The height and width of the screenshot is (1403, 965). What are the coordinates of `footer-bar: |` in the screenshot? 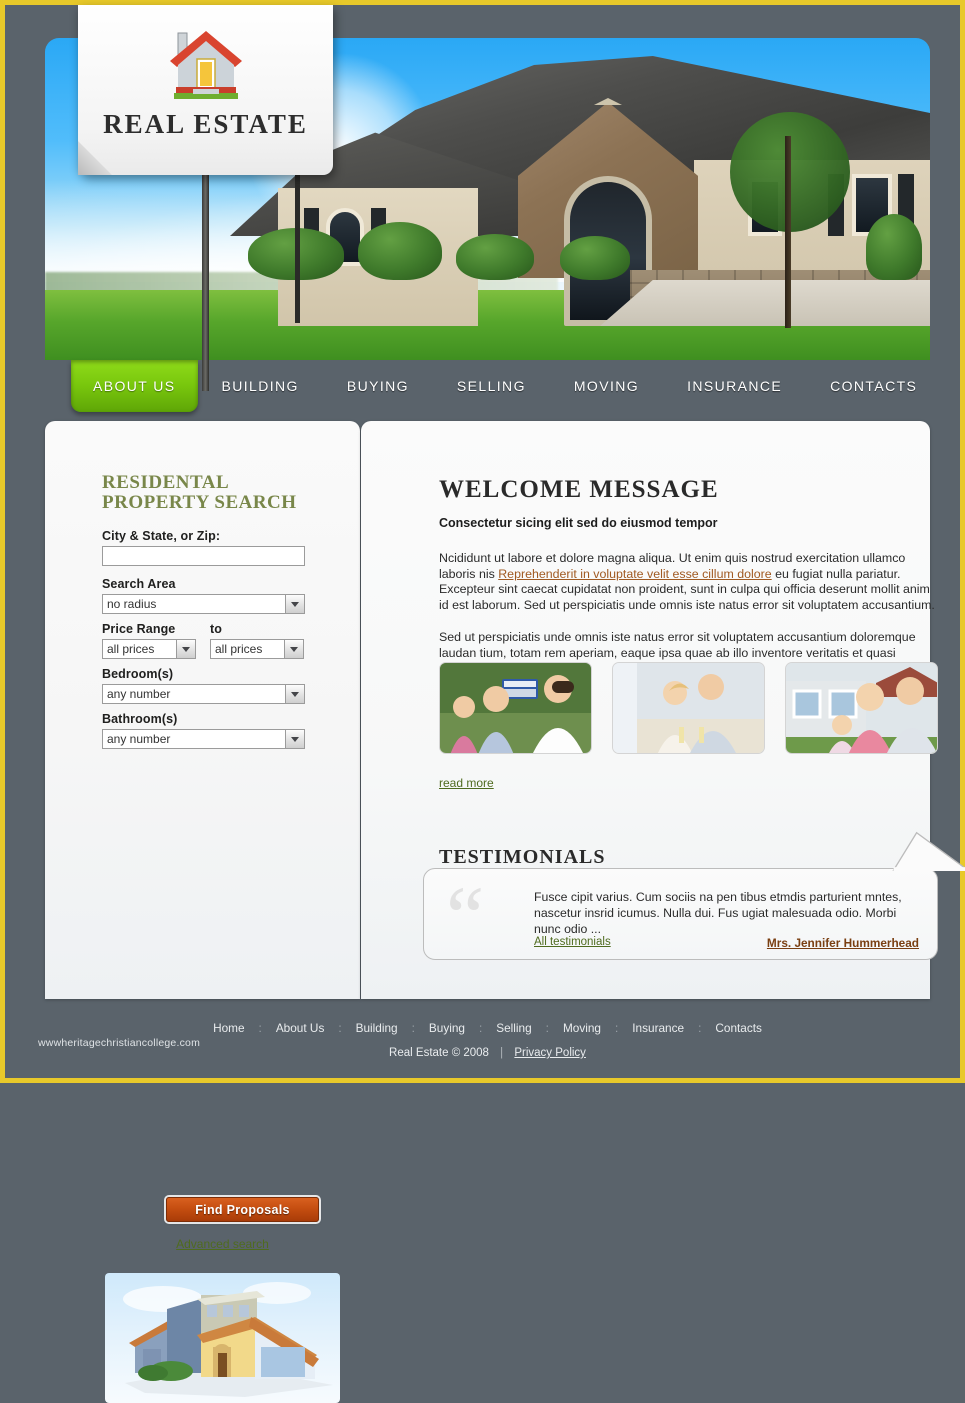 It's located at (502, 1053).